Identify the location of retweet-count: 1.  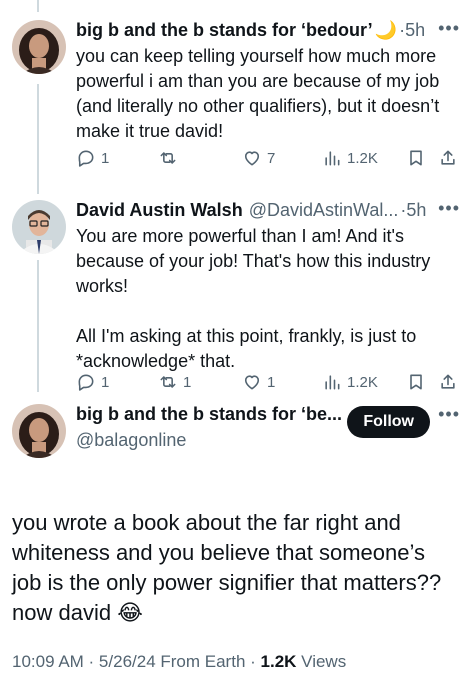
(187, 382).